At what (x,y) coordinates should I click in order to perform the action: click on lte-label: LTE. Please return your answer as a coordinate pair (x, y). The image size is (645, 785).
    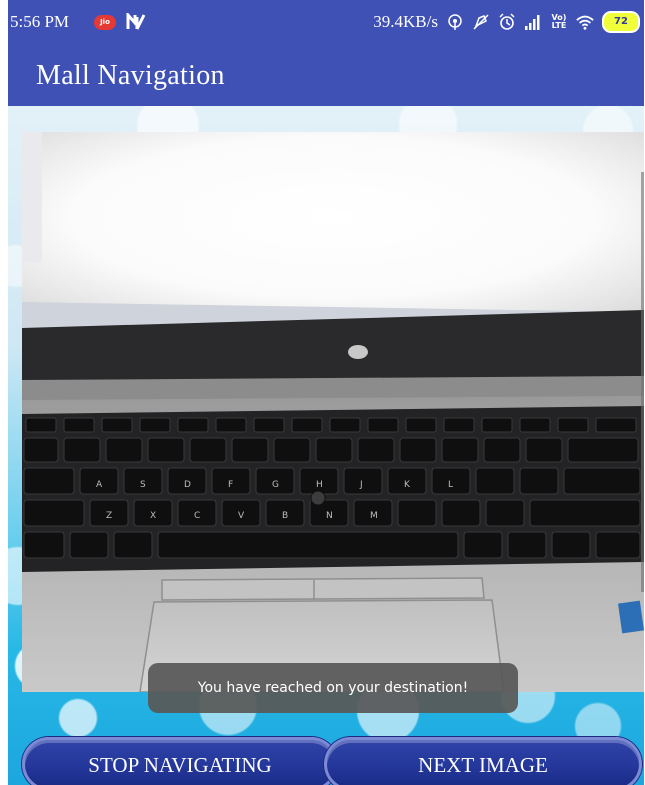
    Looking at the image, I should click on (559, 25).